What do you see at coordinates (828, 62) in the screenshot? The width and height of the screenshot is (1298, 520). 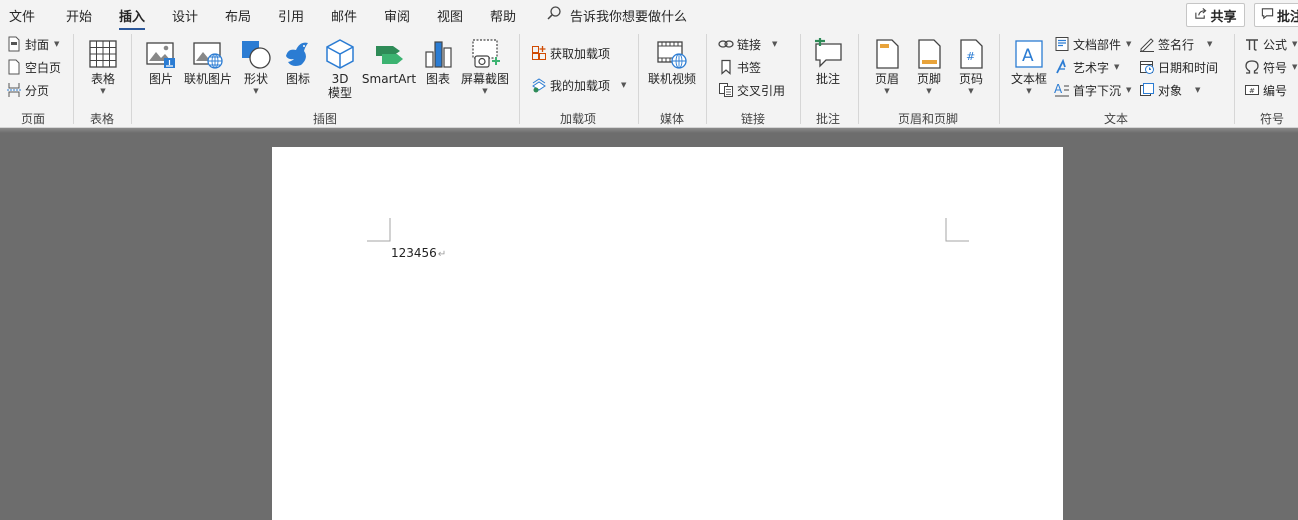 I see `new-comment-button: 批注` at bounding box center [828, 62].